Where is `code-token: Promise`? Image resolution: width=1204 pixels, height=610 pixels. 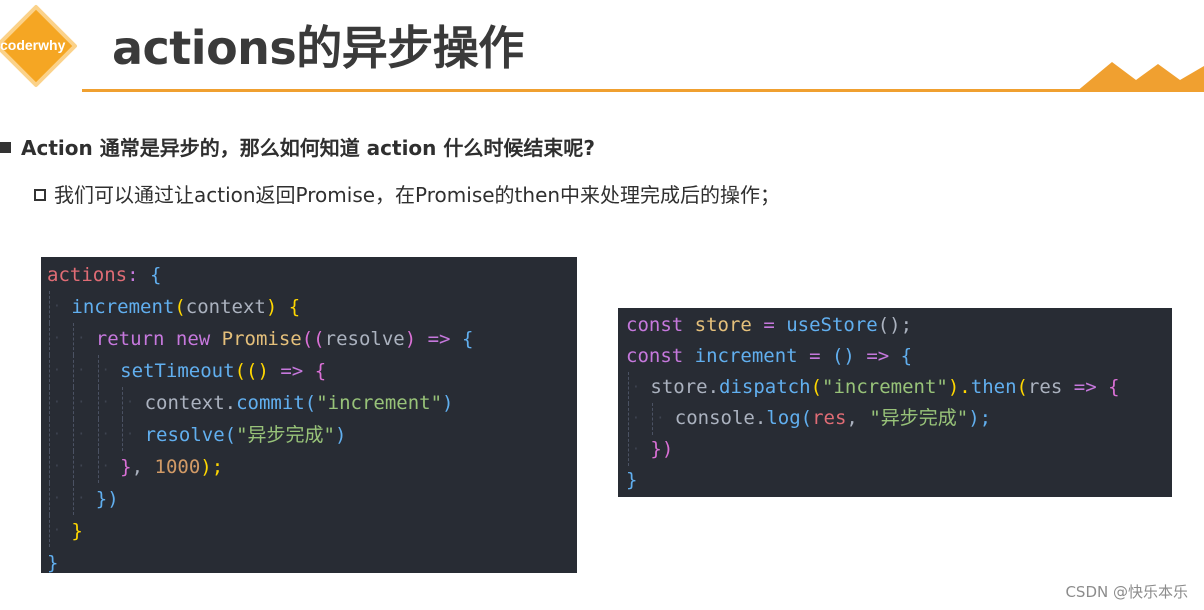 code-token: Promise is located at coordinates (261, 339).